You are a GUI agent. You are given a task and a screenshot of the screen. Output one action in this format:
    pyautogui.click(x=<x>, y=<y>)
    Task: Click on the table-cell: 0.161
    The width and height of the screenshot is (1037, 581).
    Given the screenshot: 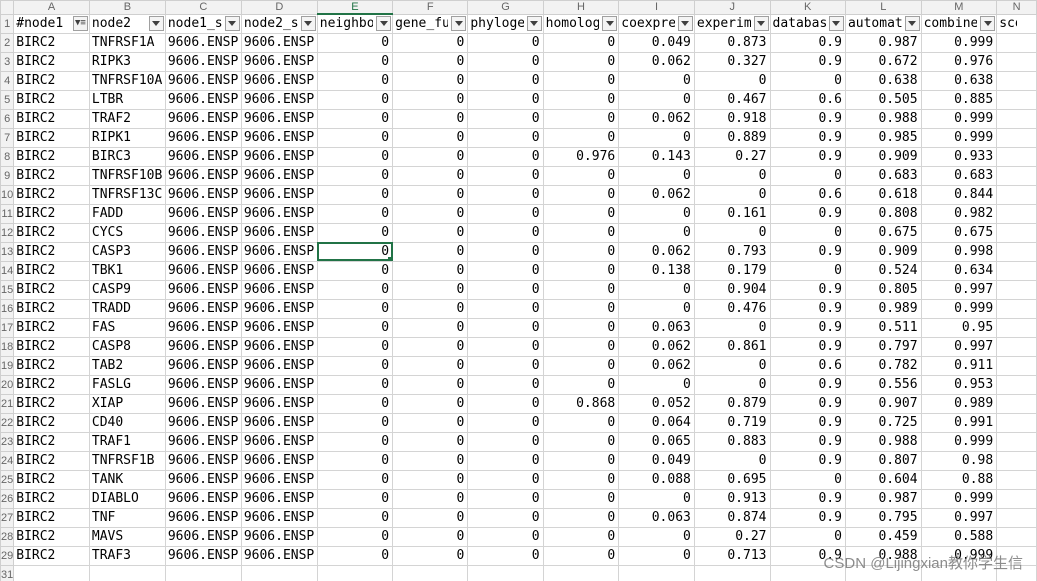 What is the action you would take?
    pyautogui.click(x=732, y=213)
    